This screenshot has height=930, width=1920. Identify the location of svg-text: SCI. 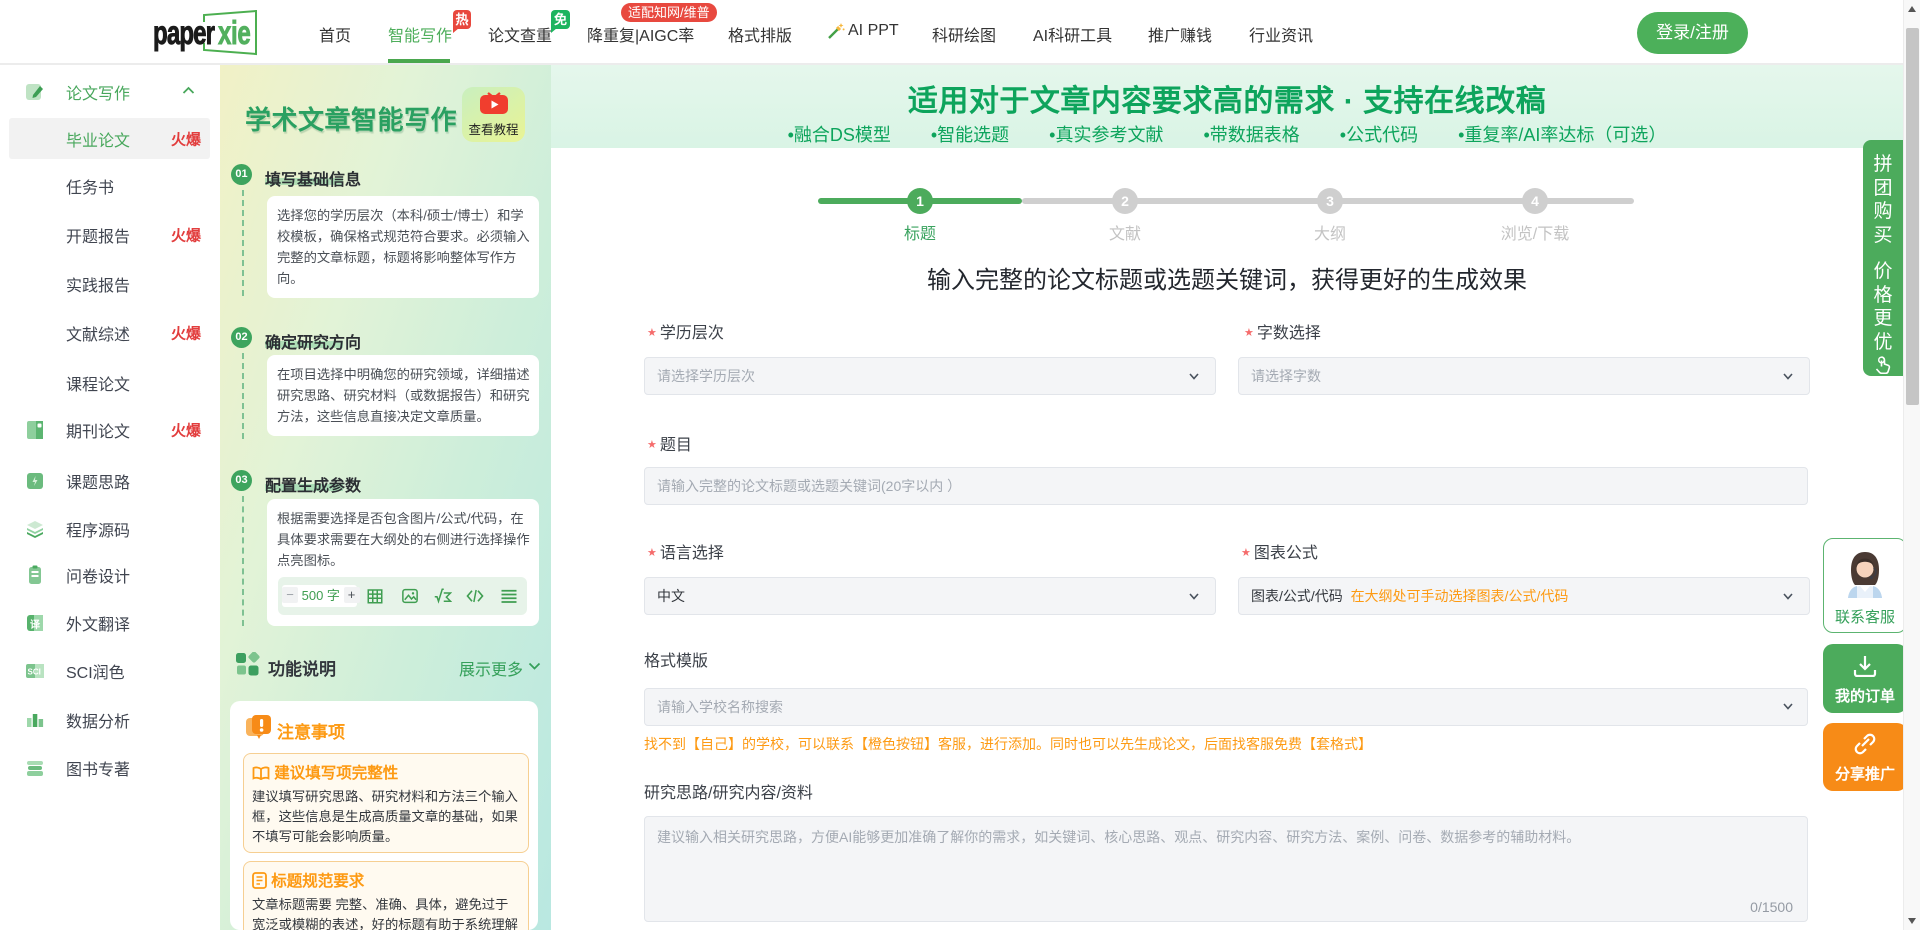
(34, 672).